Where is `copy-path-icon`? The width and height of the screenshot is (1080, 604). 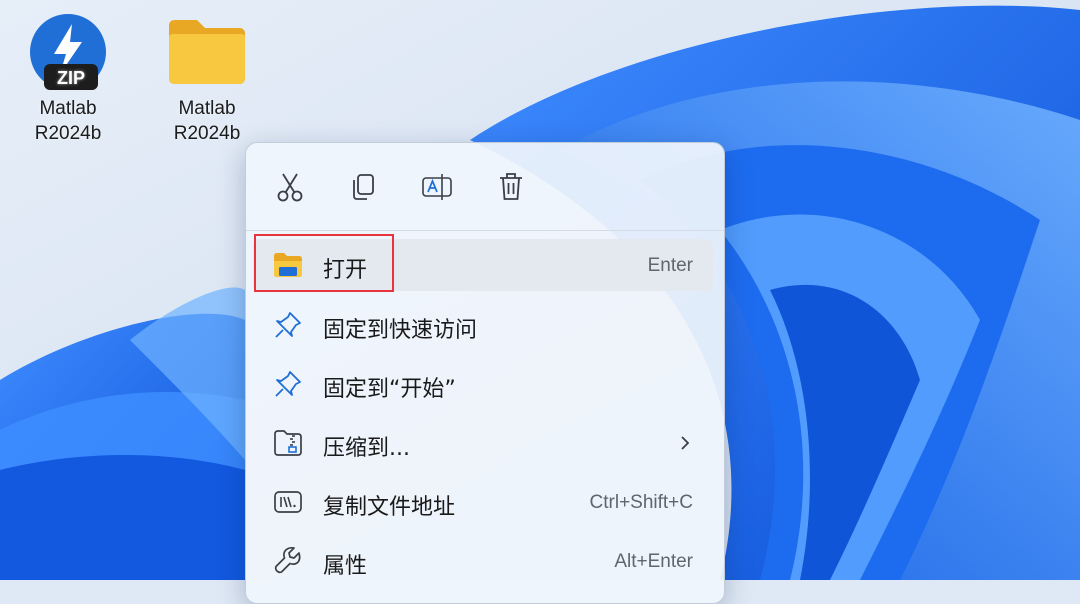
copy-path-icon is located at coordinates (288, 502).